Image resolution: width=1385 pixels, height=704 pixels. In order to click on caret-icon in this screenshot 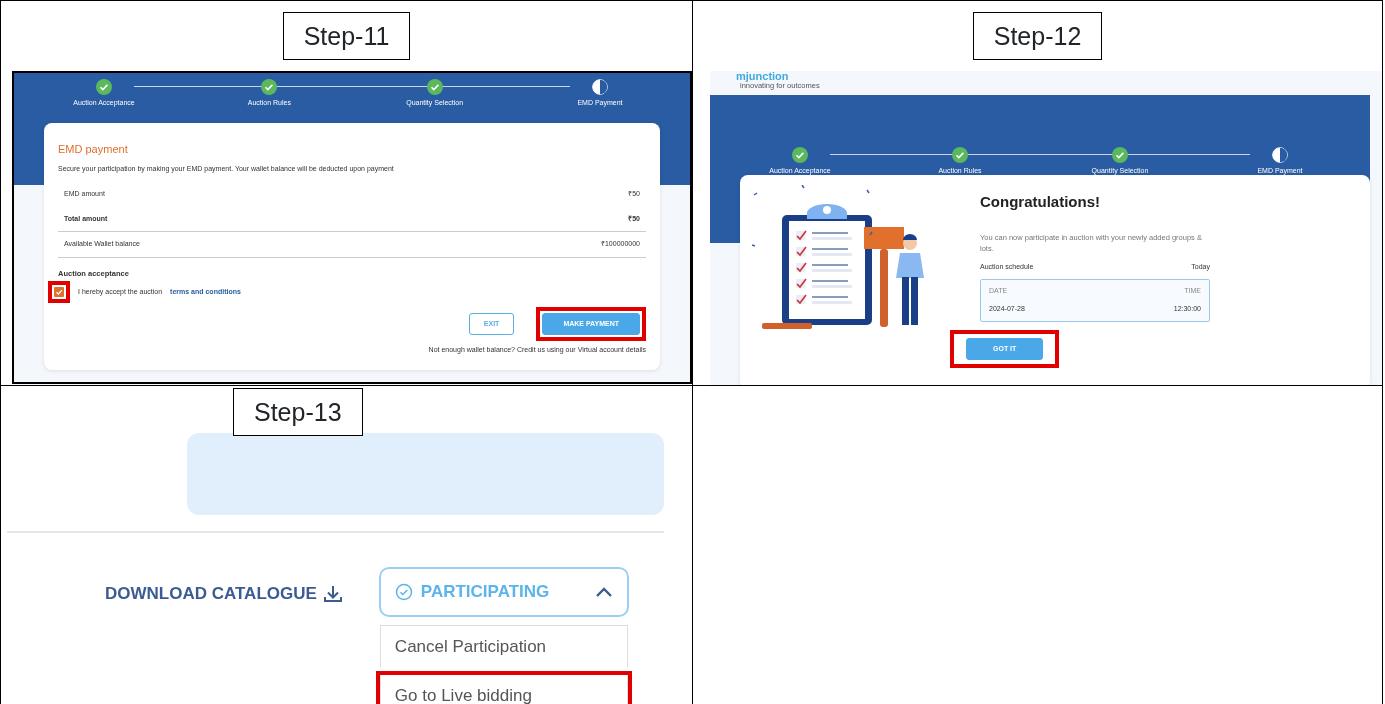, I will do `click(603, 591)`.